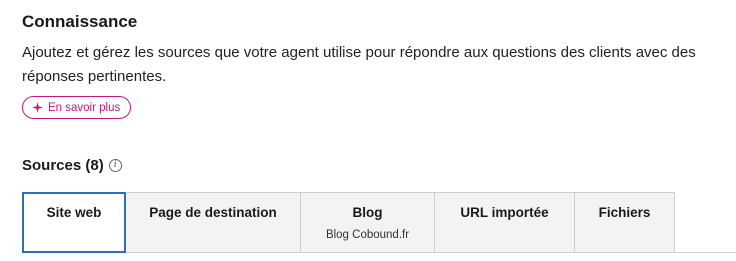 This screenshot has height=261, width=736. What do you see at coordinates (505, 222) in the screenshot?
I see `tab-url-importee: URL importée` at bounding box center [505, 222].